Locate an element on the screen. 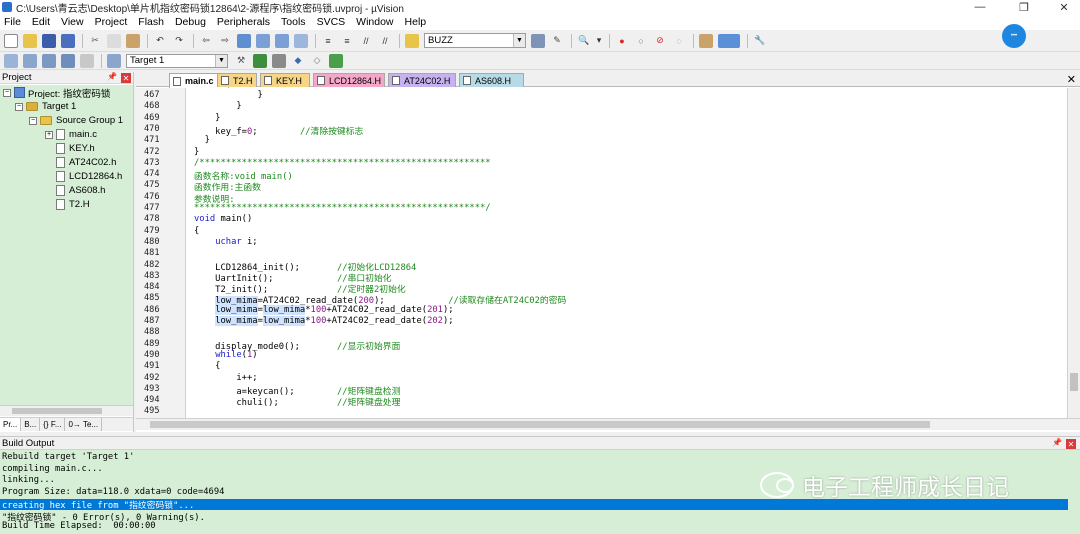  editor-tab: KEY.H is located at coordinates (285, 80).